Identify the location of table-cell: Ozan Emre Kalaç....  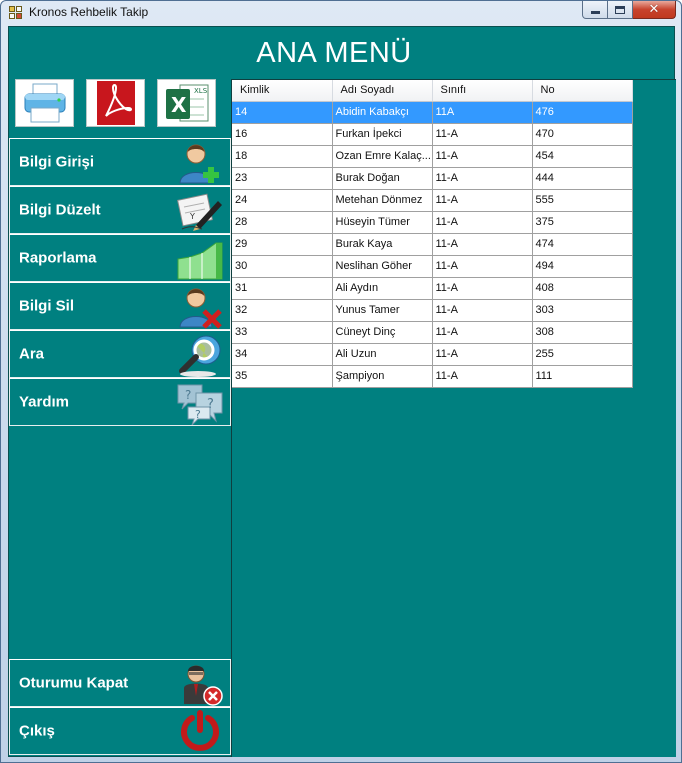
(382, 156).